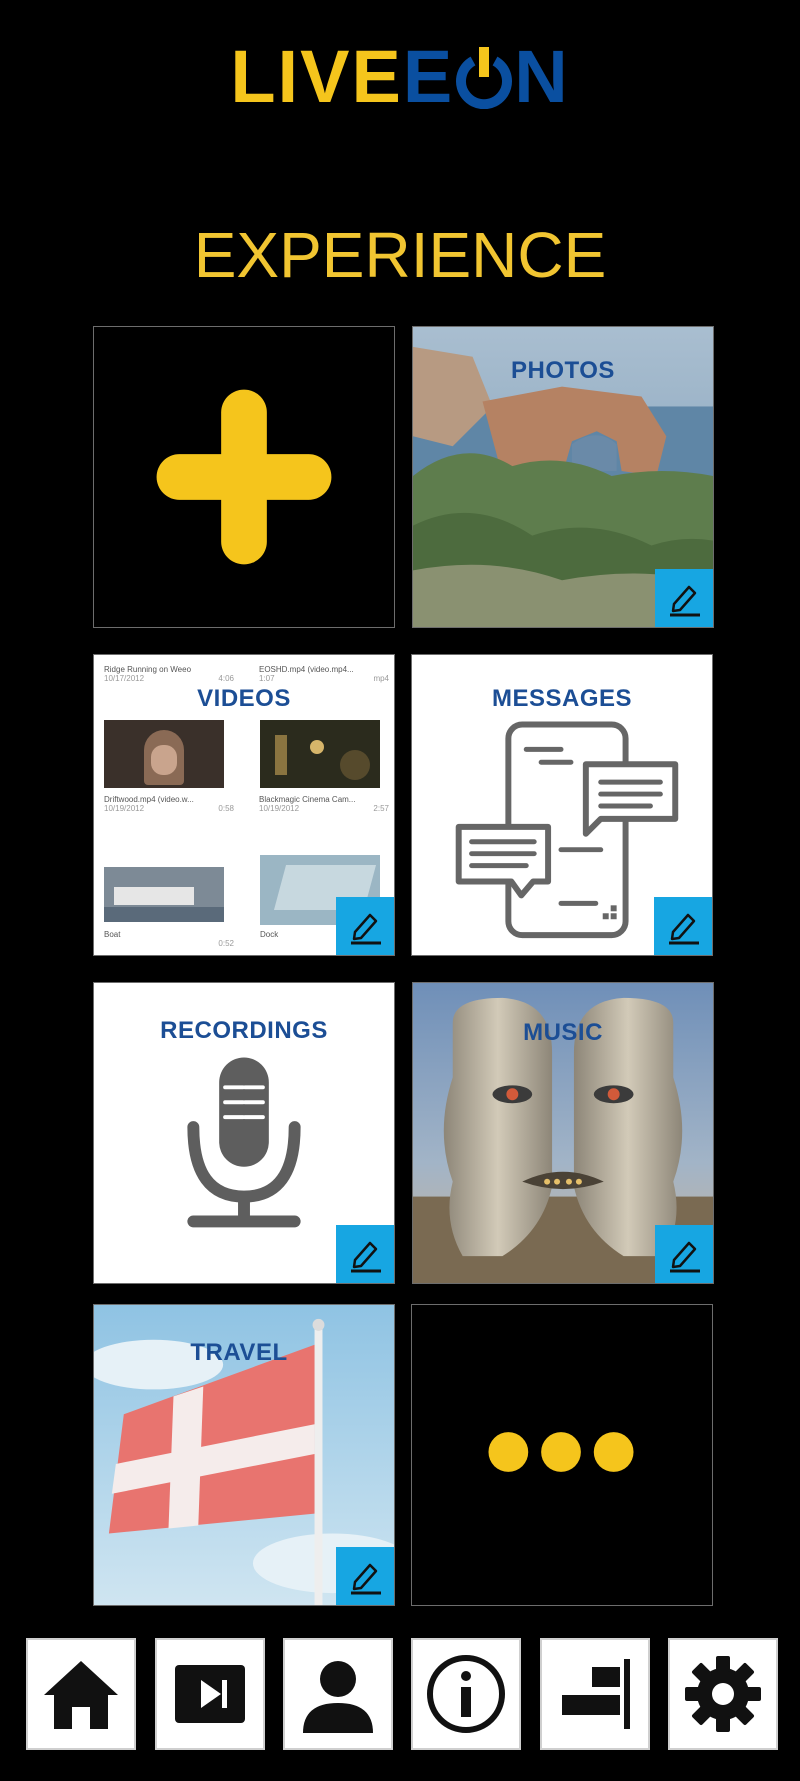 The height and width of the screenshot is (1781, 800). I want to click on photos-edit-button, so click(684, 598).